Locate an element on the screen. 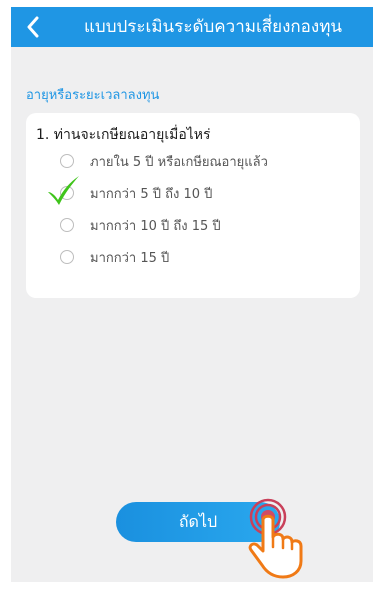 The width and height of the screenshot is (381, 589). page-title: แบบประเมินระดับความเสี่ยงกองทุน is located at coordinates (213, 27).